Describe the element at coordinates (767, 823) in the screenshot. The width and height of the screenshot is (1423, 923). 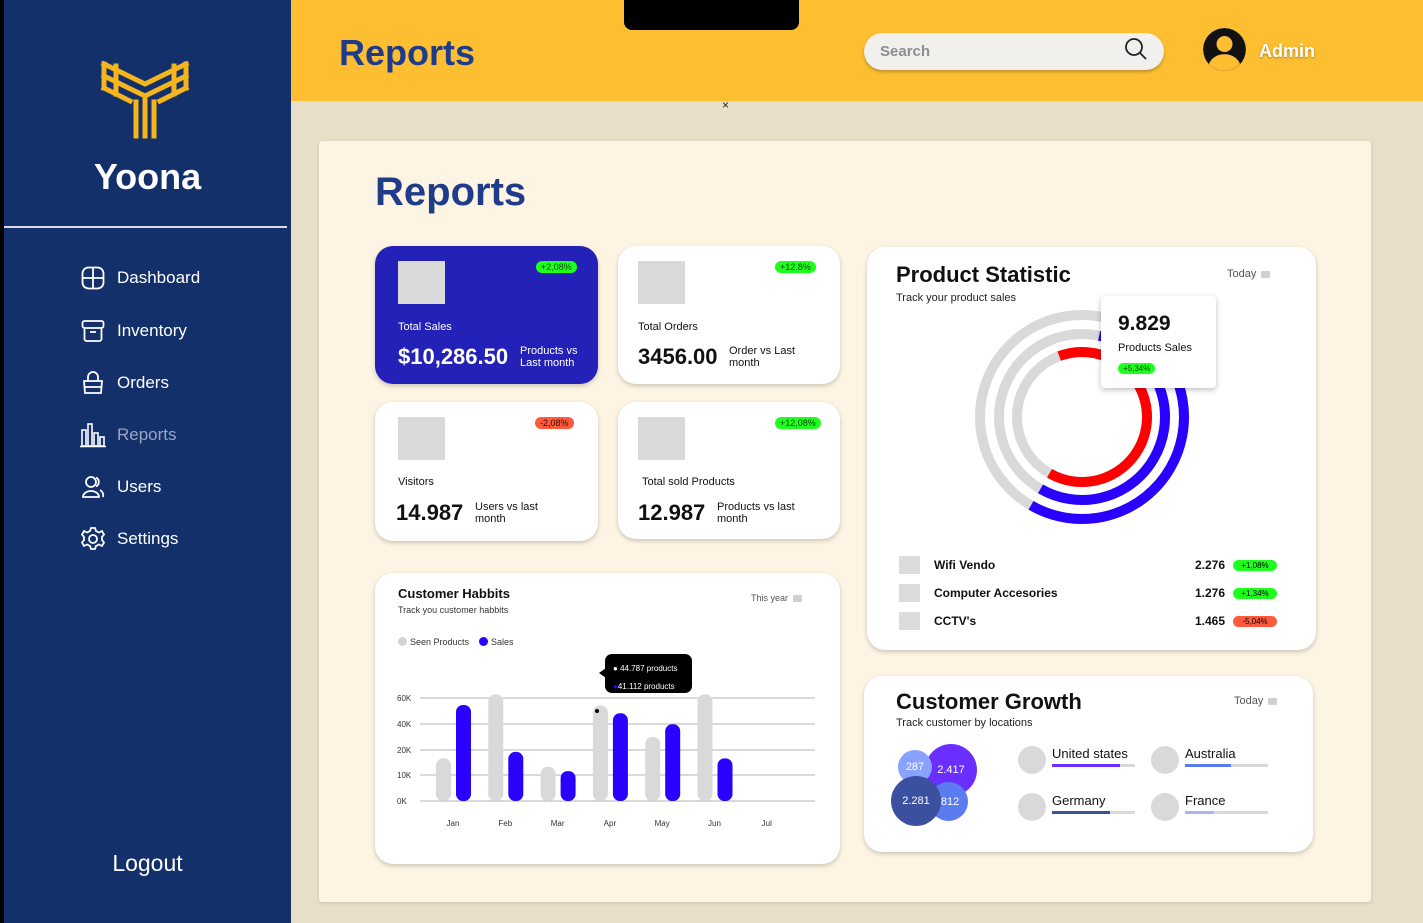
I see `x-tick-label: Jul` at that location.